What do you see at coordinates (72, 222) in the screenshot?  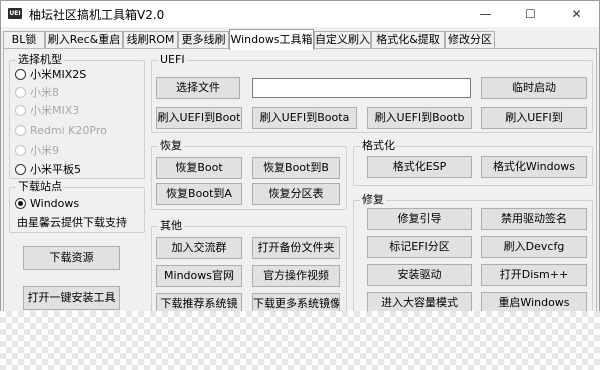 I see `download-note: 由星馨云提供下载支持` at bounding box center [72, 222].